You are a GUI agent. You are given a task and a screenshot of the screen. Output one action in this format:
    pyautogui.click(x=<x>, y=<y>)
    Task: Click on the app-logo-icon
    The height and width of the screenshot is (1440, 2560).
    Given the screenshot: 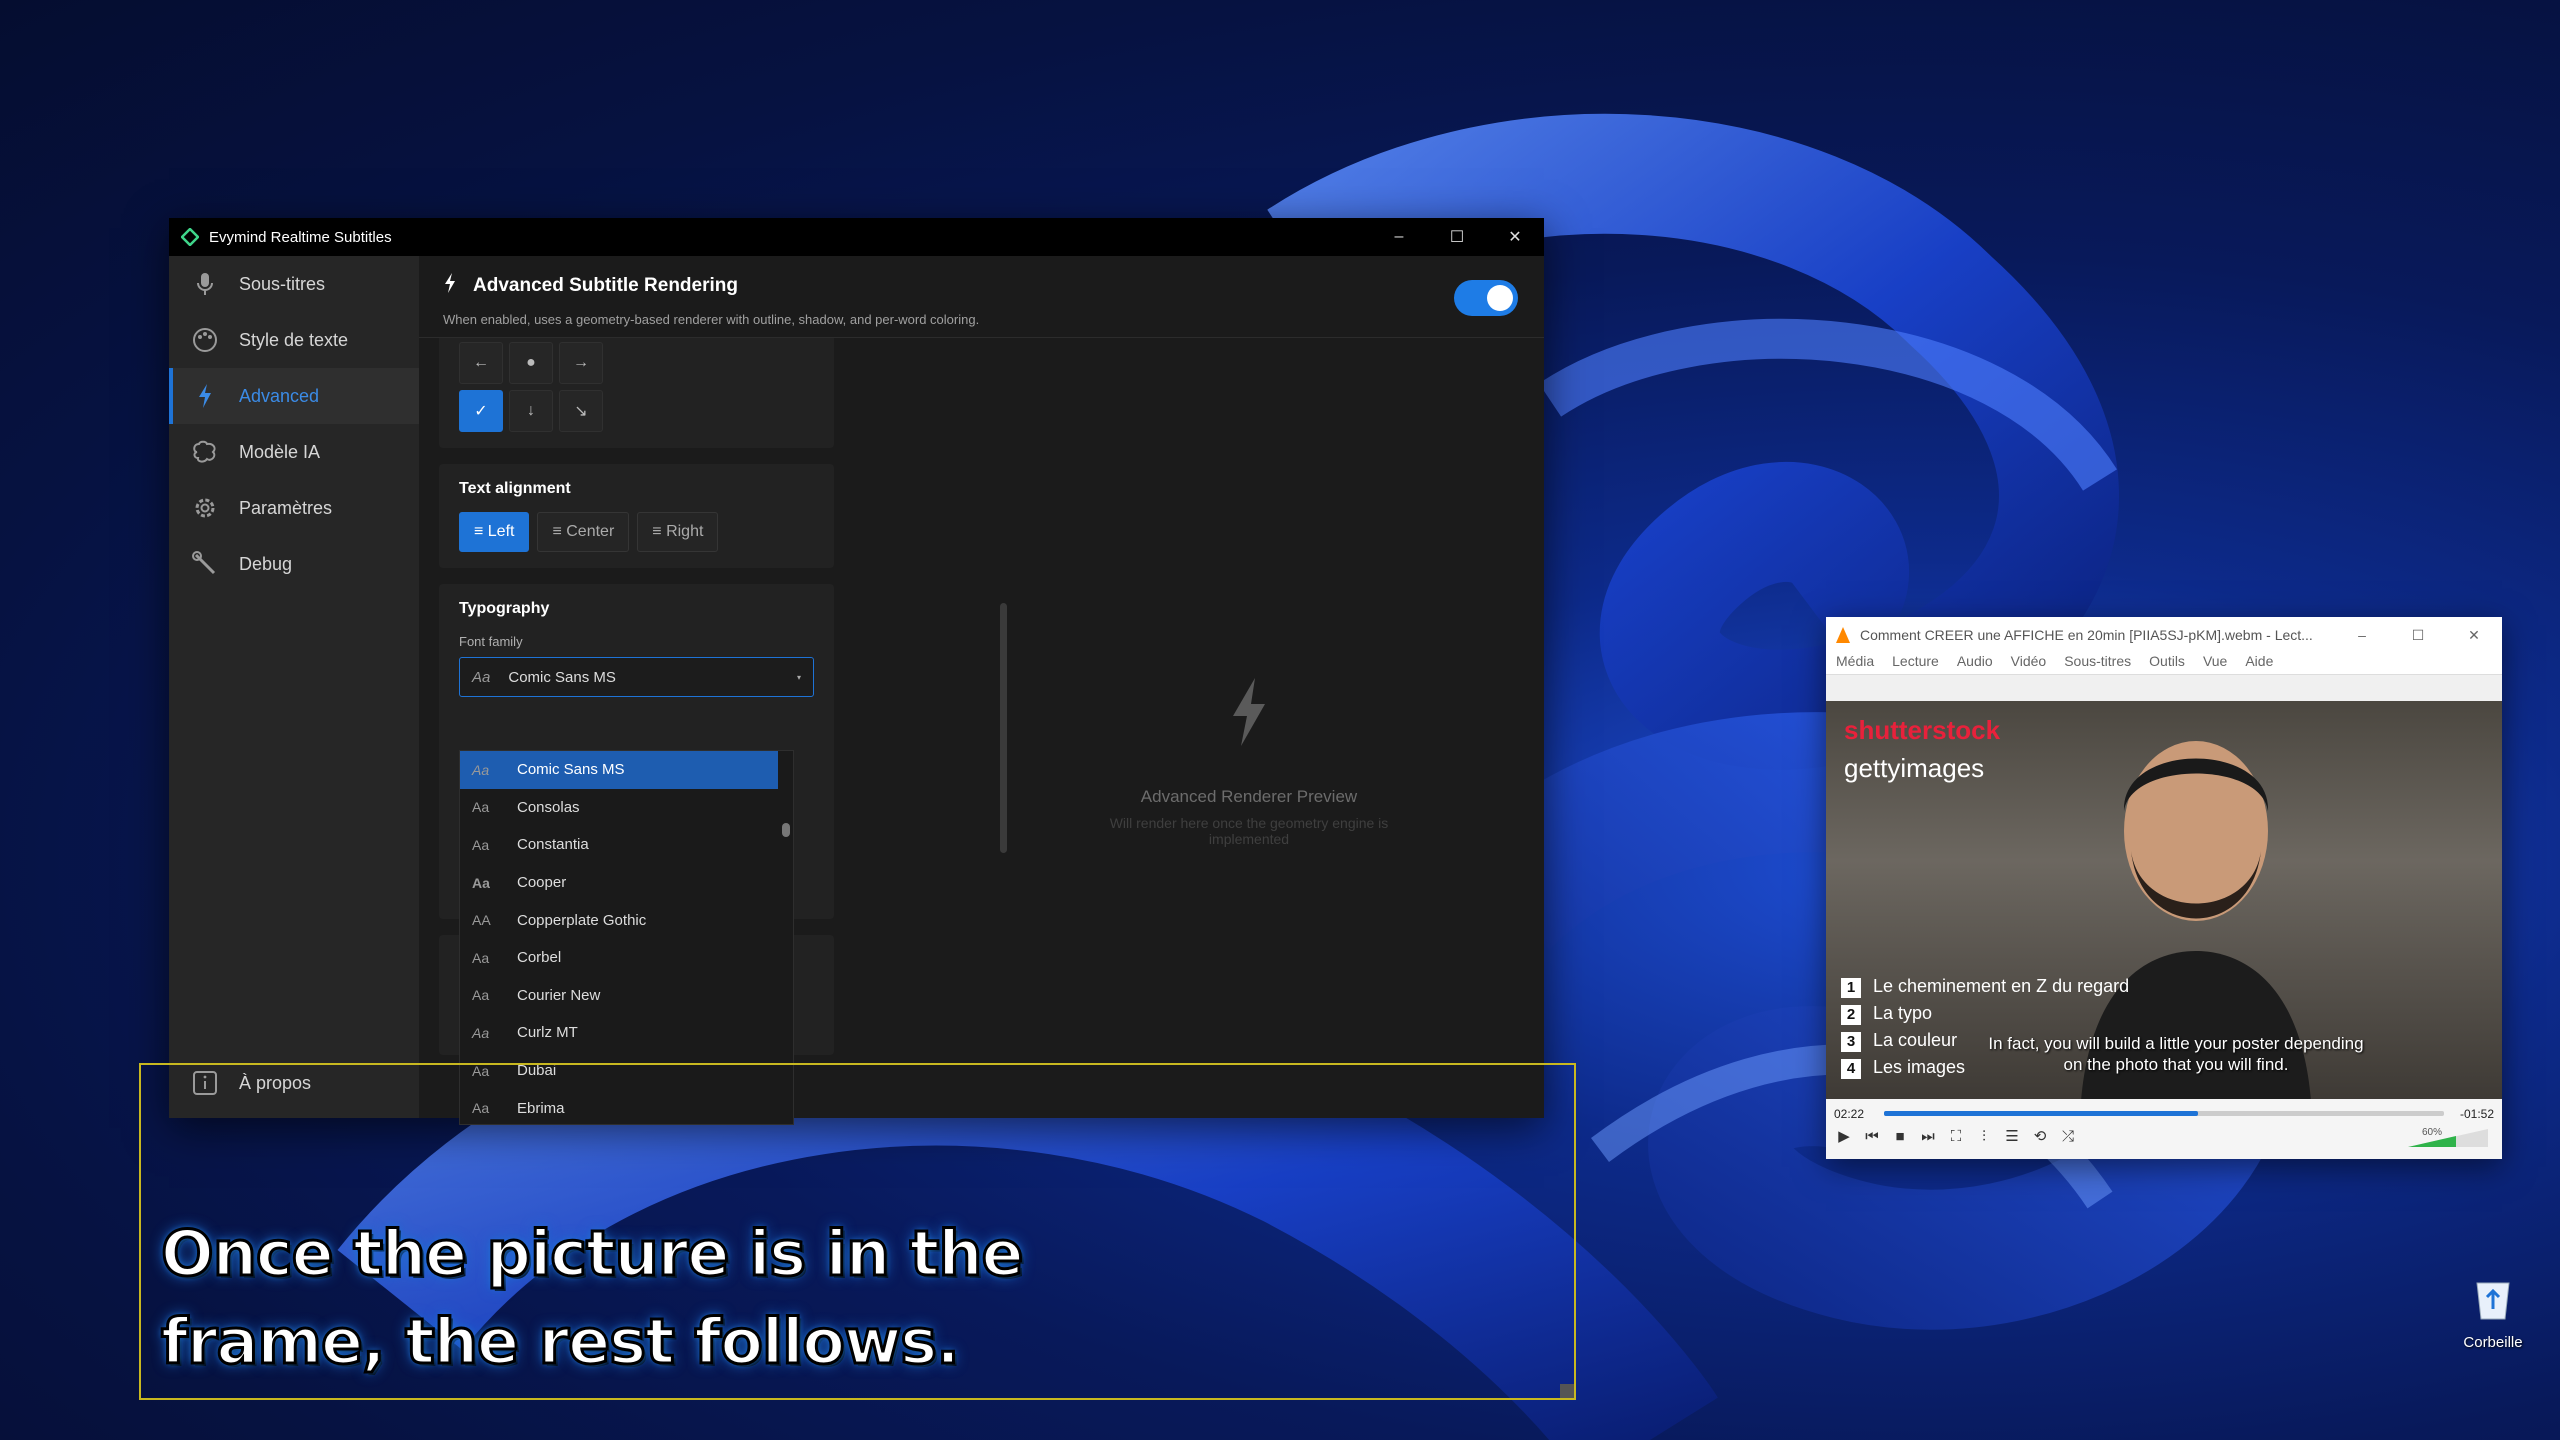 What is the action you would take?
    pyautogui.click(x=190, y=237)
    